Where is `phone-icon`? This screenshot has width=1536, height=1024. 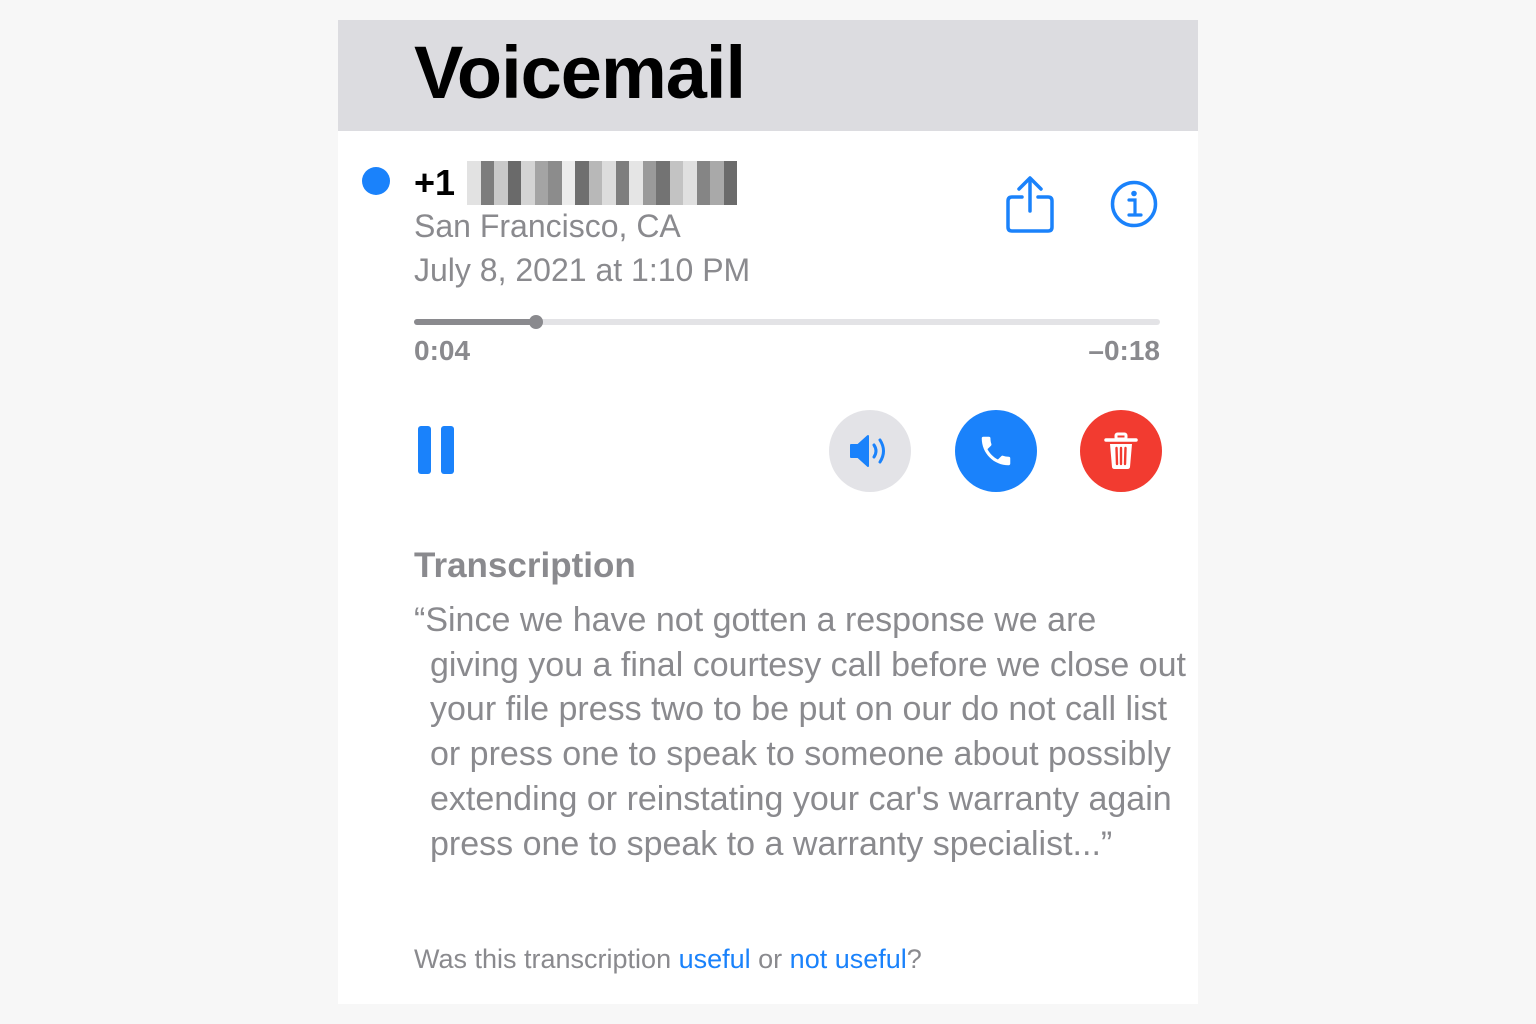
phone-icon is located at coordinates (996, 451).